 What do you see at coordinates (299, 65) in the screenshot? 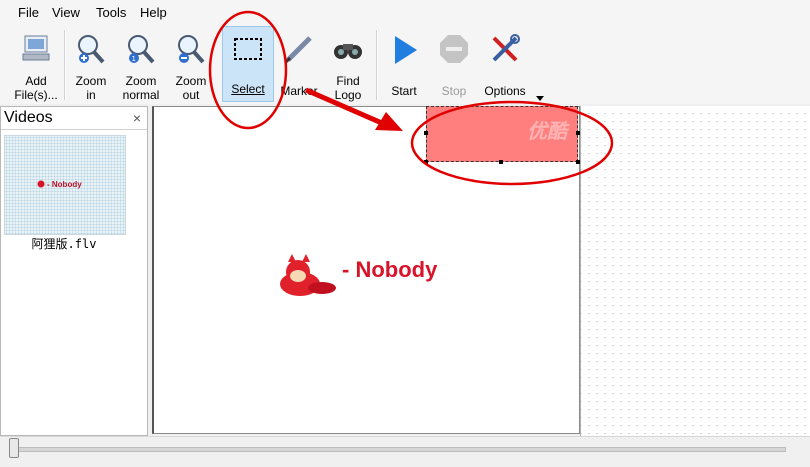
I see `marker-button: Marker` at bounding box center [299, 65].